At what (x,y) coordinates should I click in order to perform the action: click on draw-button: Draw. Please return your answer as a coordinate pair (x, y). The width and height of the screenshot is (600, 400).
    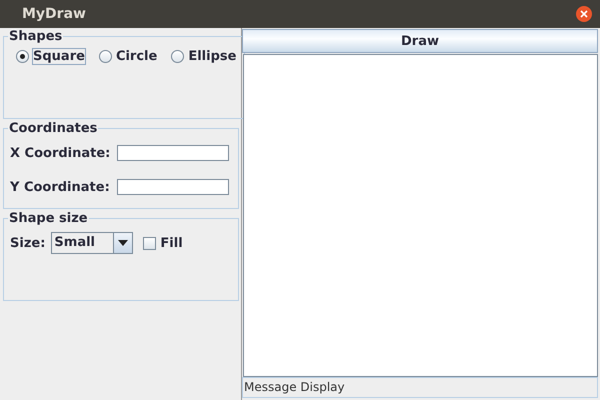
    Looking at the image, I should click on (420, 41).